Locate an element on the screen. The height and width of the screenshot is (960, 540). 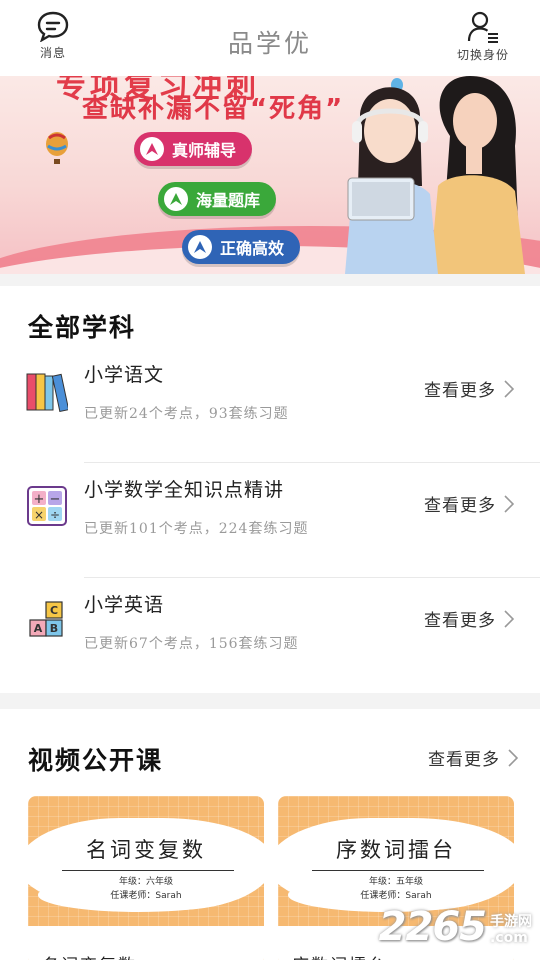
switch-identity-label: 切换身份 is located at coordinates (482, 55).